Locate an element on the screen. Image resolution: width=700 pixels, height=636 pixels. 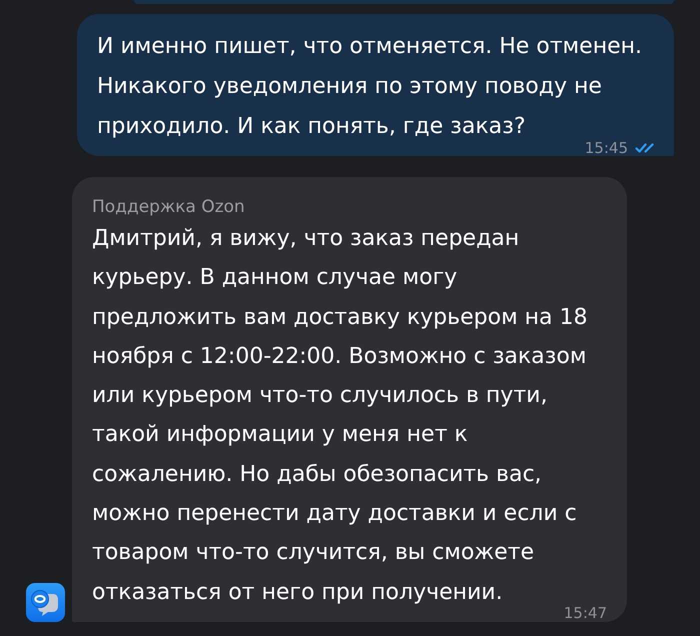
message-text: И именно пишет, что отменяется. Не отменен. Никакого уведомления по этому поводу не приходило. И как понять, где заказ? is located at coordinates (369, 86).